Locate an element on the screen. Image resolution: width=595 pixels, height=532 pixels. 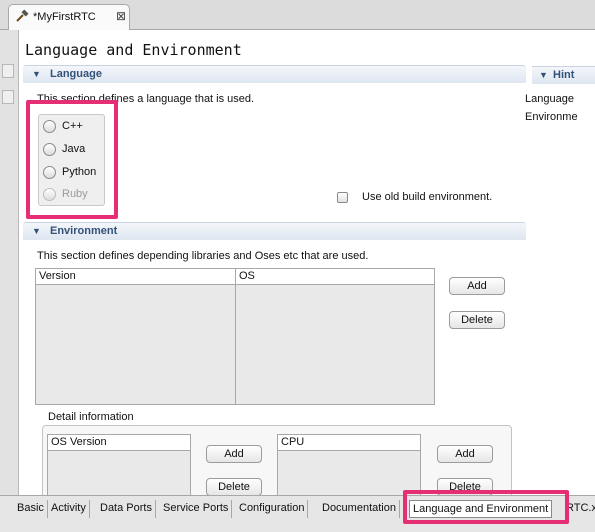
cpu-table: CPU is located at coordinates (349, 464).